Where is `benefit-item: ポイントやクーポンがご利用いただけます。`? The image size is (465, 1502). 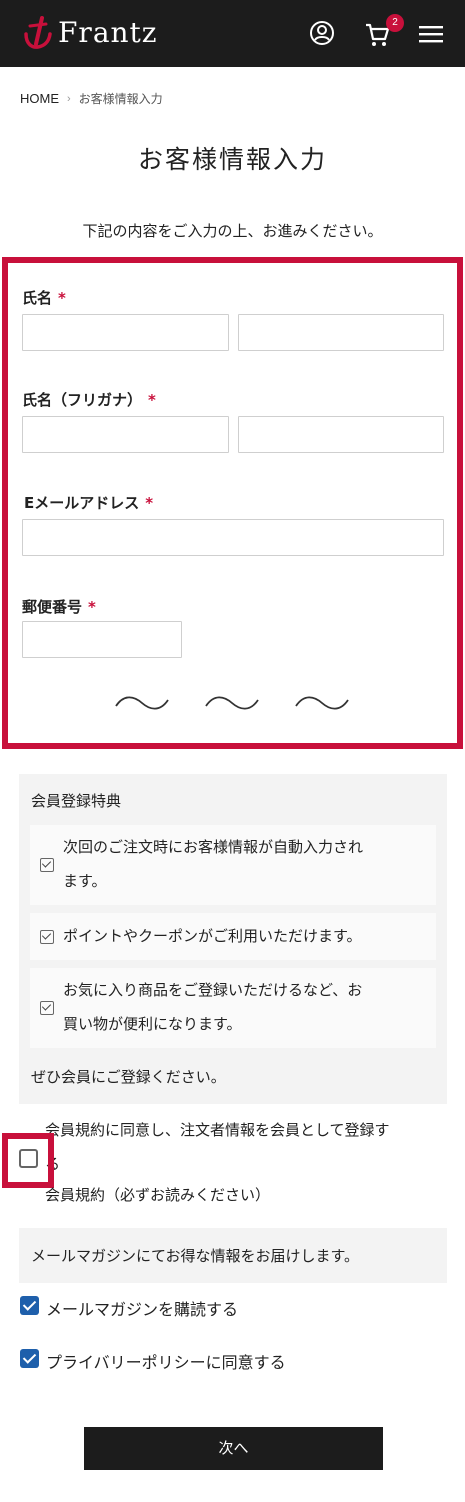 benefit-item: ポイントやクーポンがご利用いただけます。 is located at coordinates (233, 936).